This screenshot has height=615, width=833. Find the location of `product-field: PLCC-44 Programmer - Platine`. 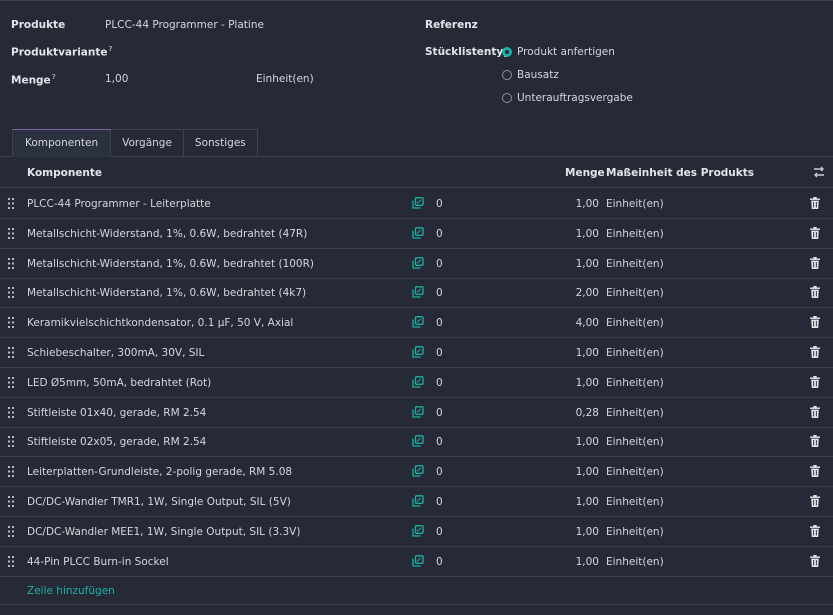

product-field: PLCC-44 Programmer - Platine is located at coordinates (184, 25).